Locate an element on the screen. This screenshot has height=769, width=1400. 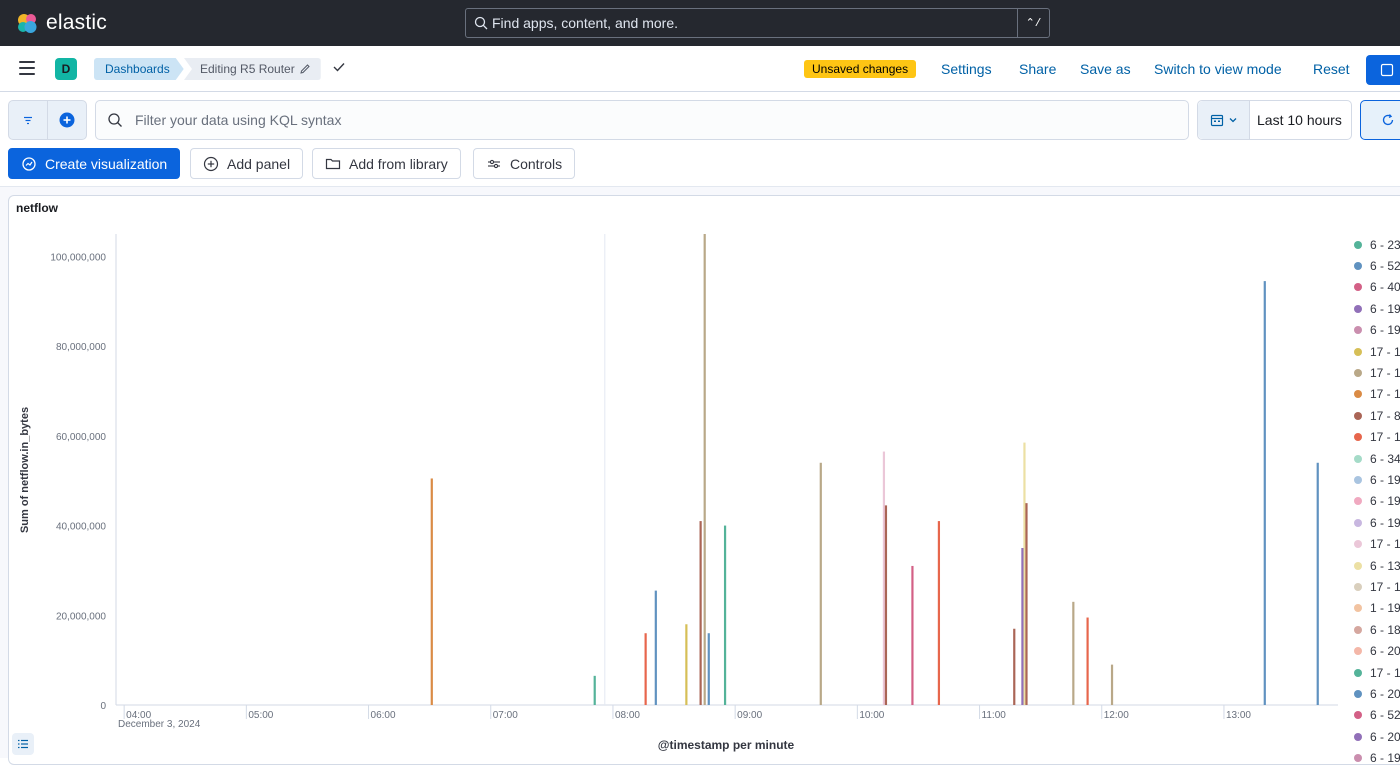
query-bar: Last 10 hours is located at coordinates (700, 119).